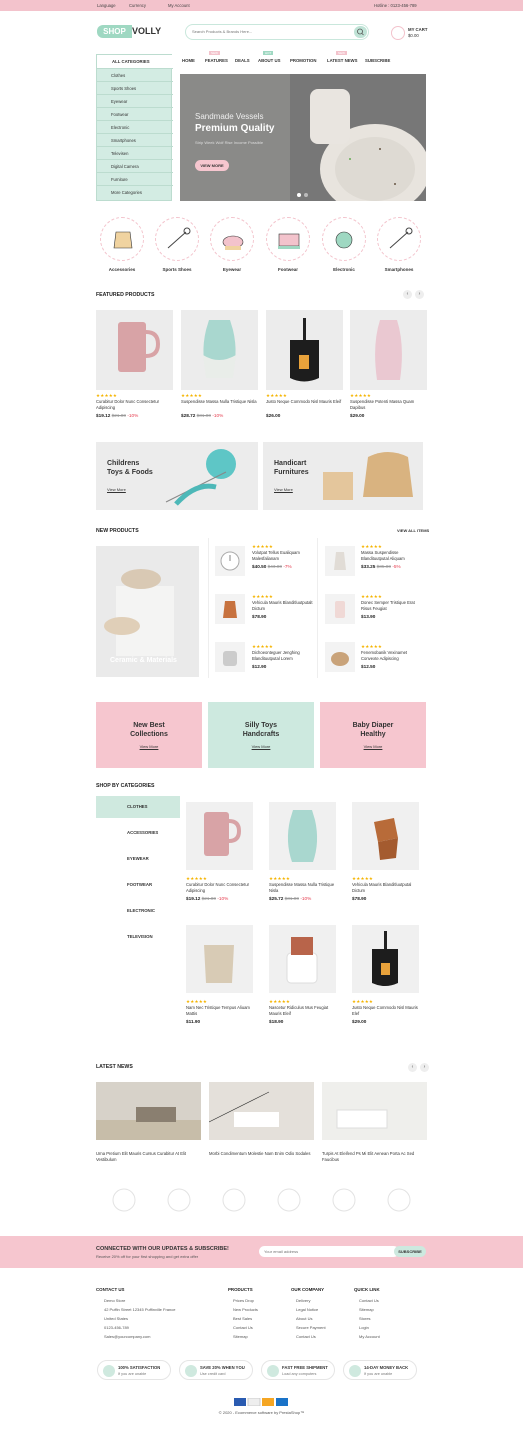 Image resolution: width=523 pixels, height=1435 pixels. I want to click on icon-eyewear, so click(232, 239).